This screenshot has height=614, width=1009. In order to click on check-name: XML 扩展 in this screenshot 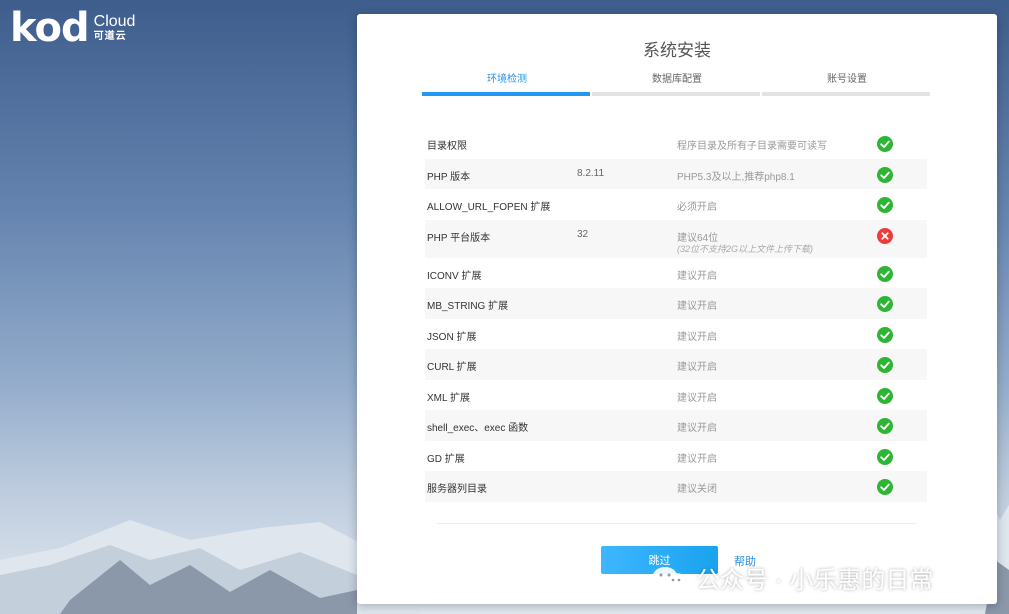, I will do `click(448, 398)`.